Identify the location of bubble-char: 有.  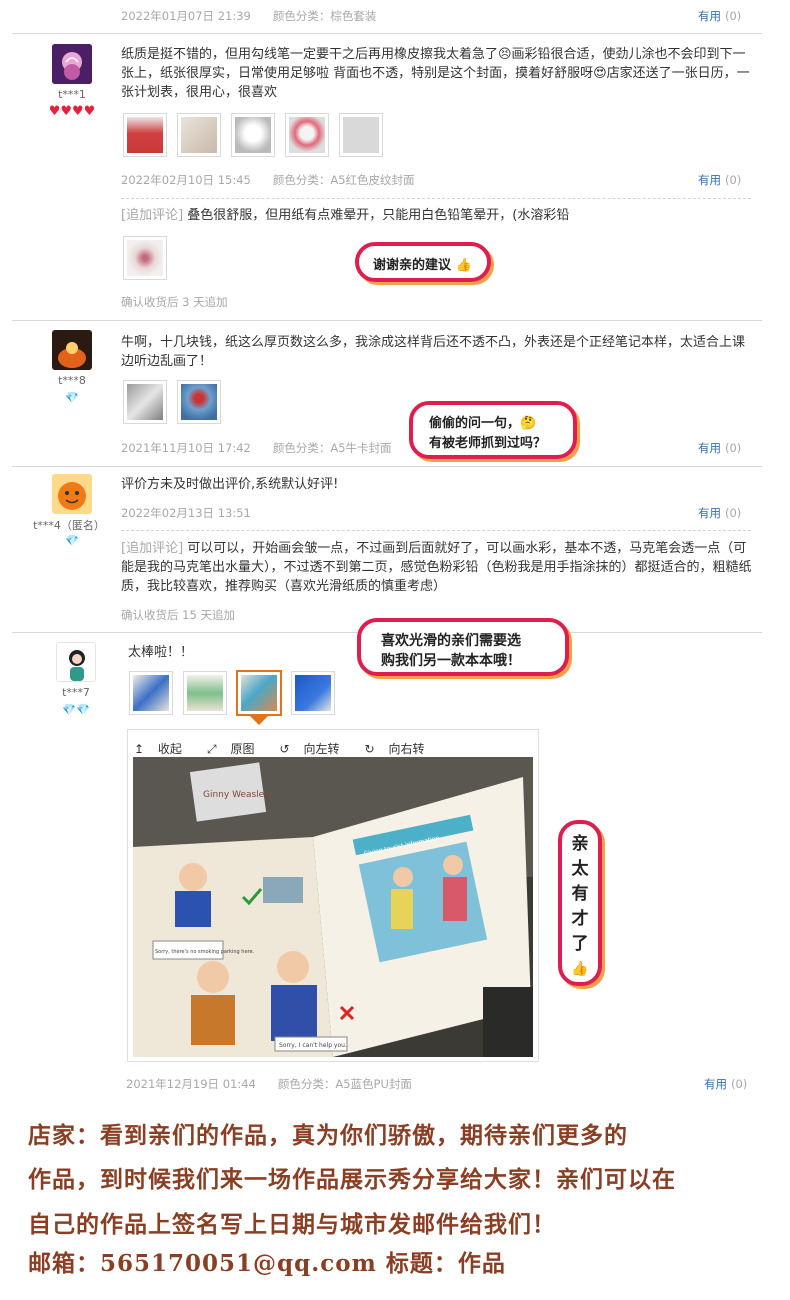
(580, 894).